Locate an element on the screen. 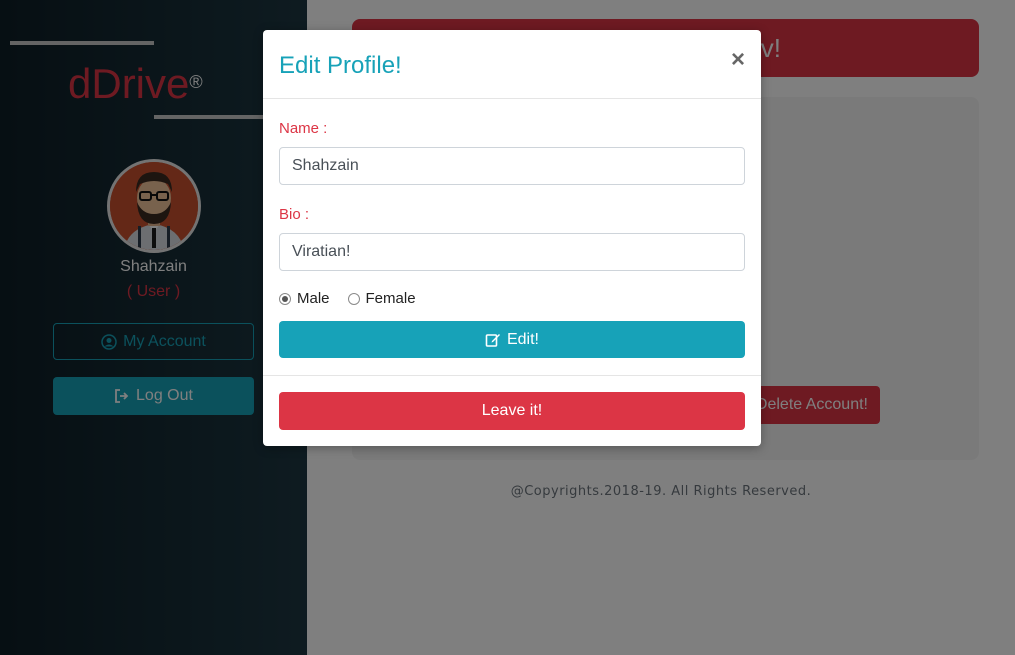 This screenshot has height=655, width=1015. bio-label: Bio : is located at coordinates (294, 214).